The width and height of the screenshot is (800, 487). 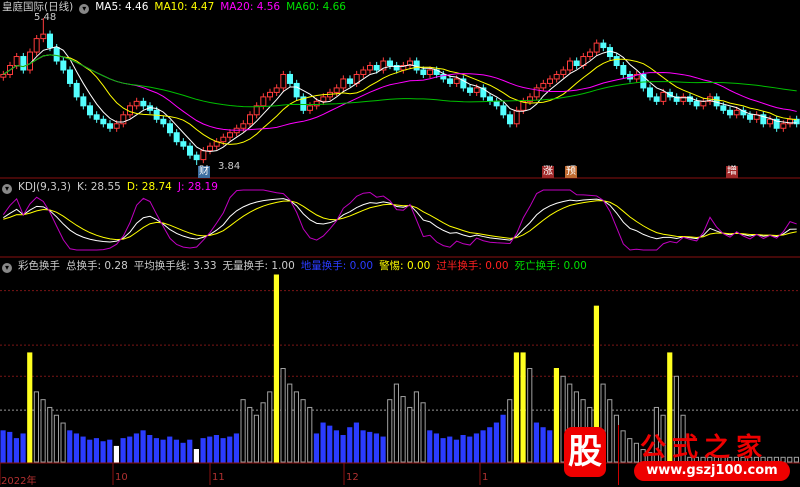 I want to click on event-tag-zhang: 涨, so click(x=548, y=172).